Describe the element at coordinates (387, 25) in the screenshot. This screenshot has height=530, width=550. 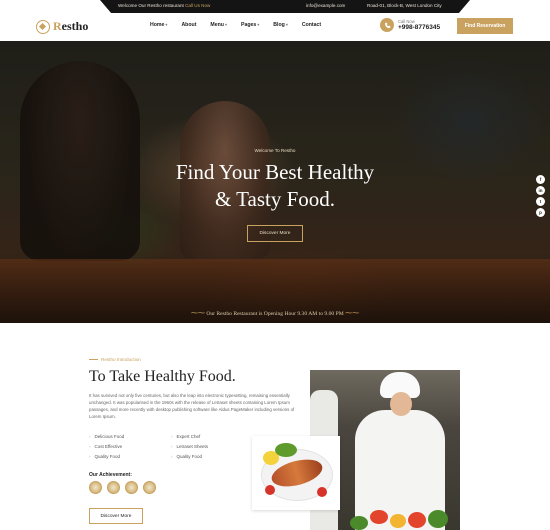
I see `phone-icon` at that location.